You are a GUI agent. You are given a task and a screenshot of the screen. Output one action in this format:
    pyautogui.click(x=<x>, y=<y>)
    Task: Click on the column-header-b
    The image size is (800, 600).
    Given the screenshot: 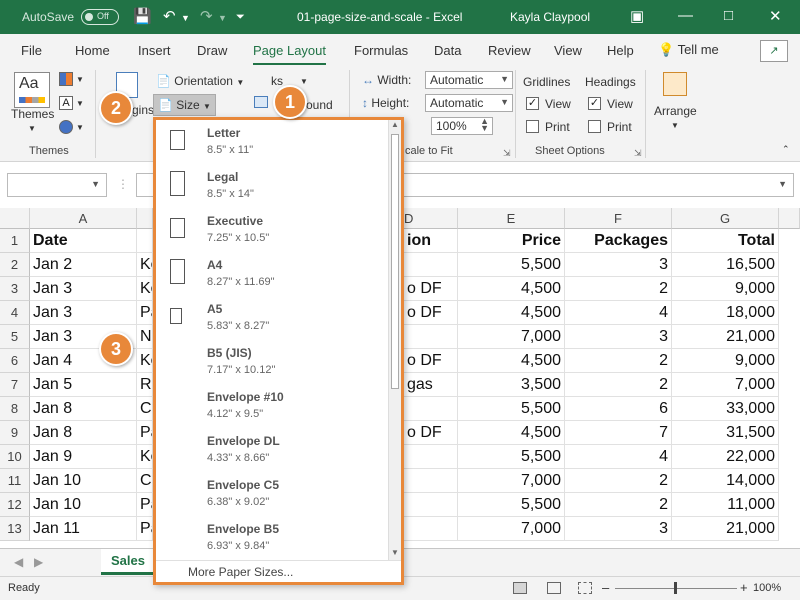 What is the action you would take?
    pyautogui.click(x=145, y=218)
    